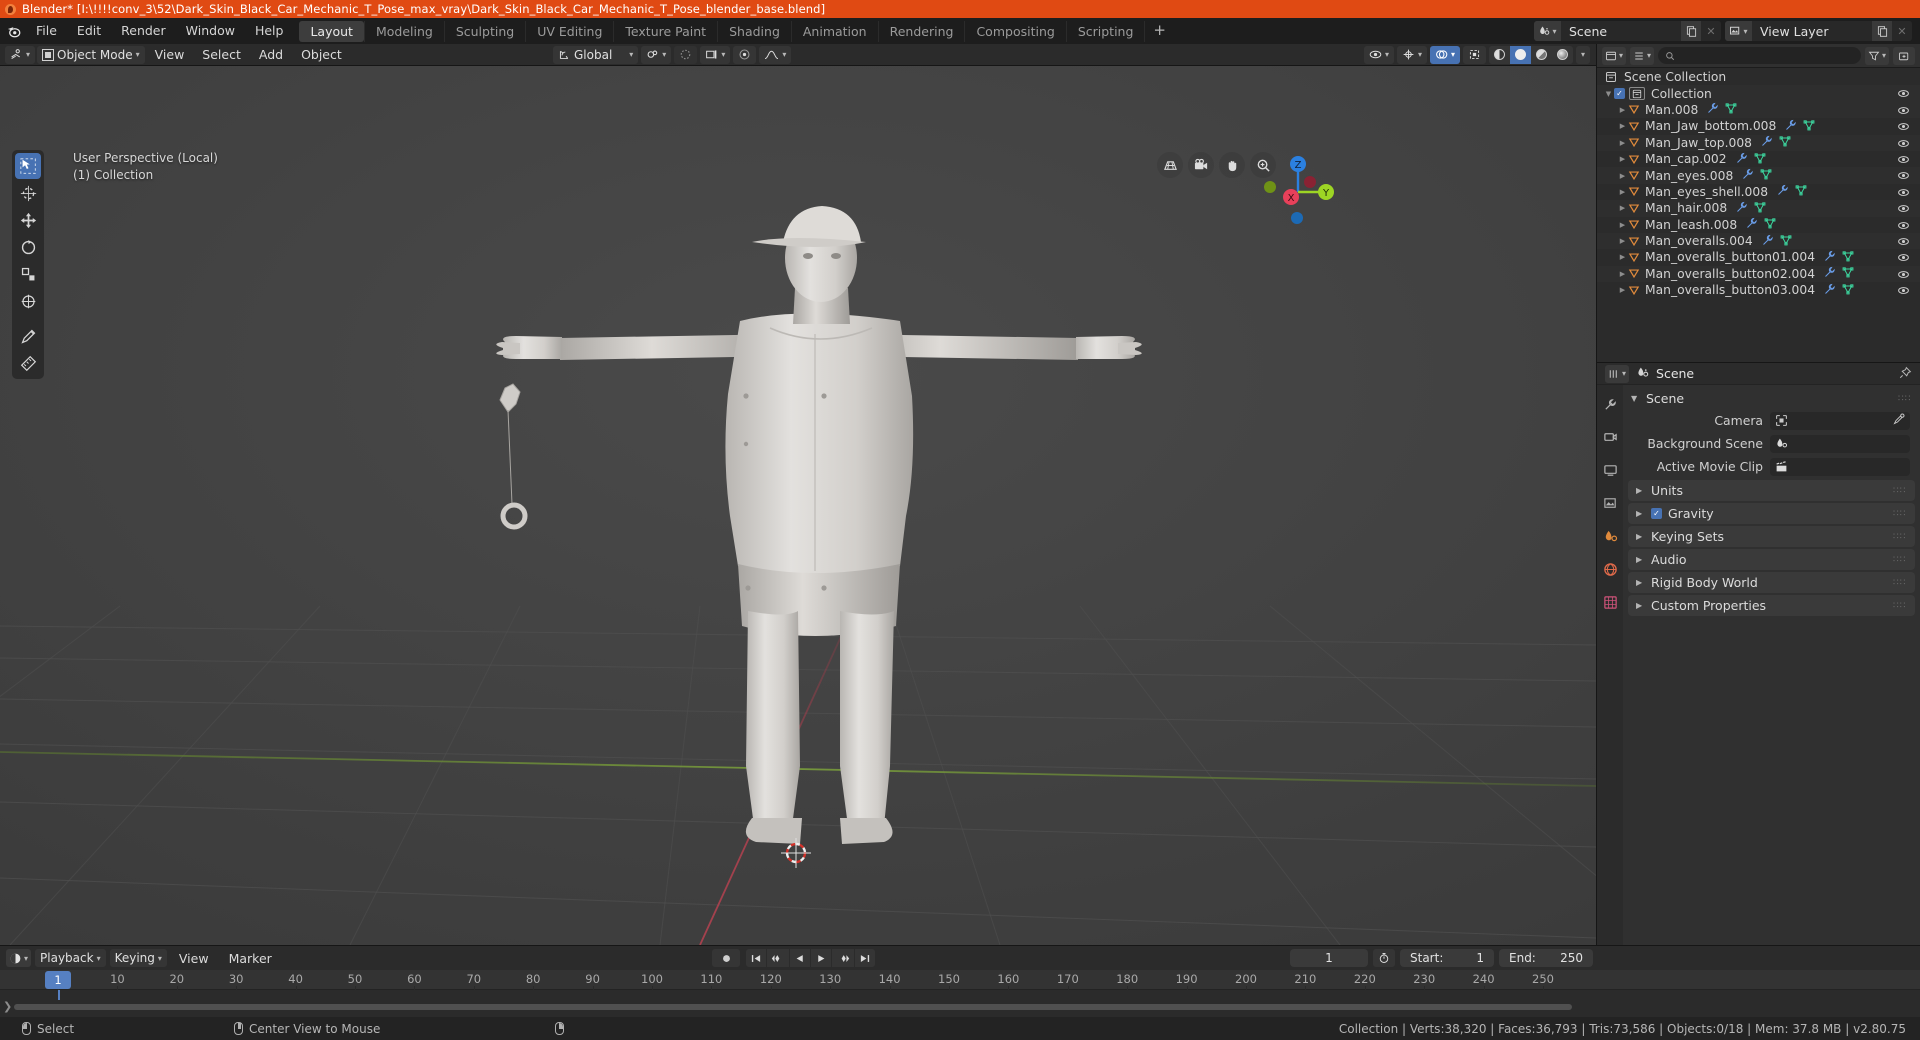  Describe the element at coordinates (1771, 559) in the screenshot. I see `panel-header-audio: ▶ Audio ∷∷` at that location.